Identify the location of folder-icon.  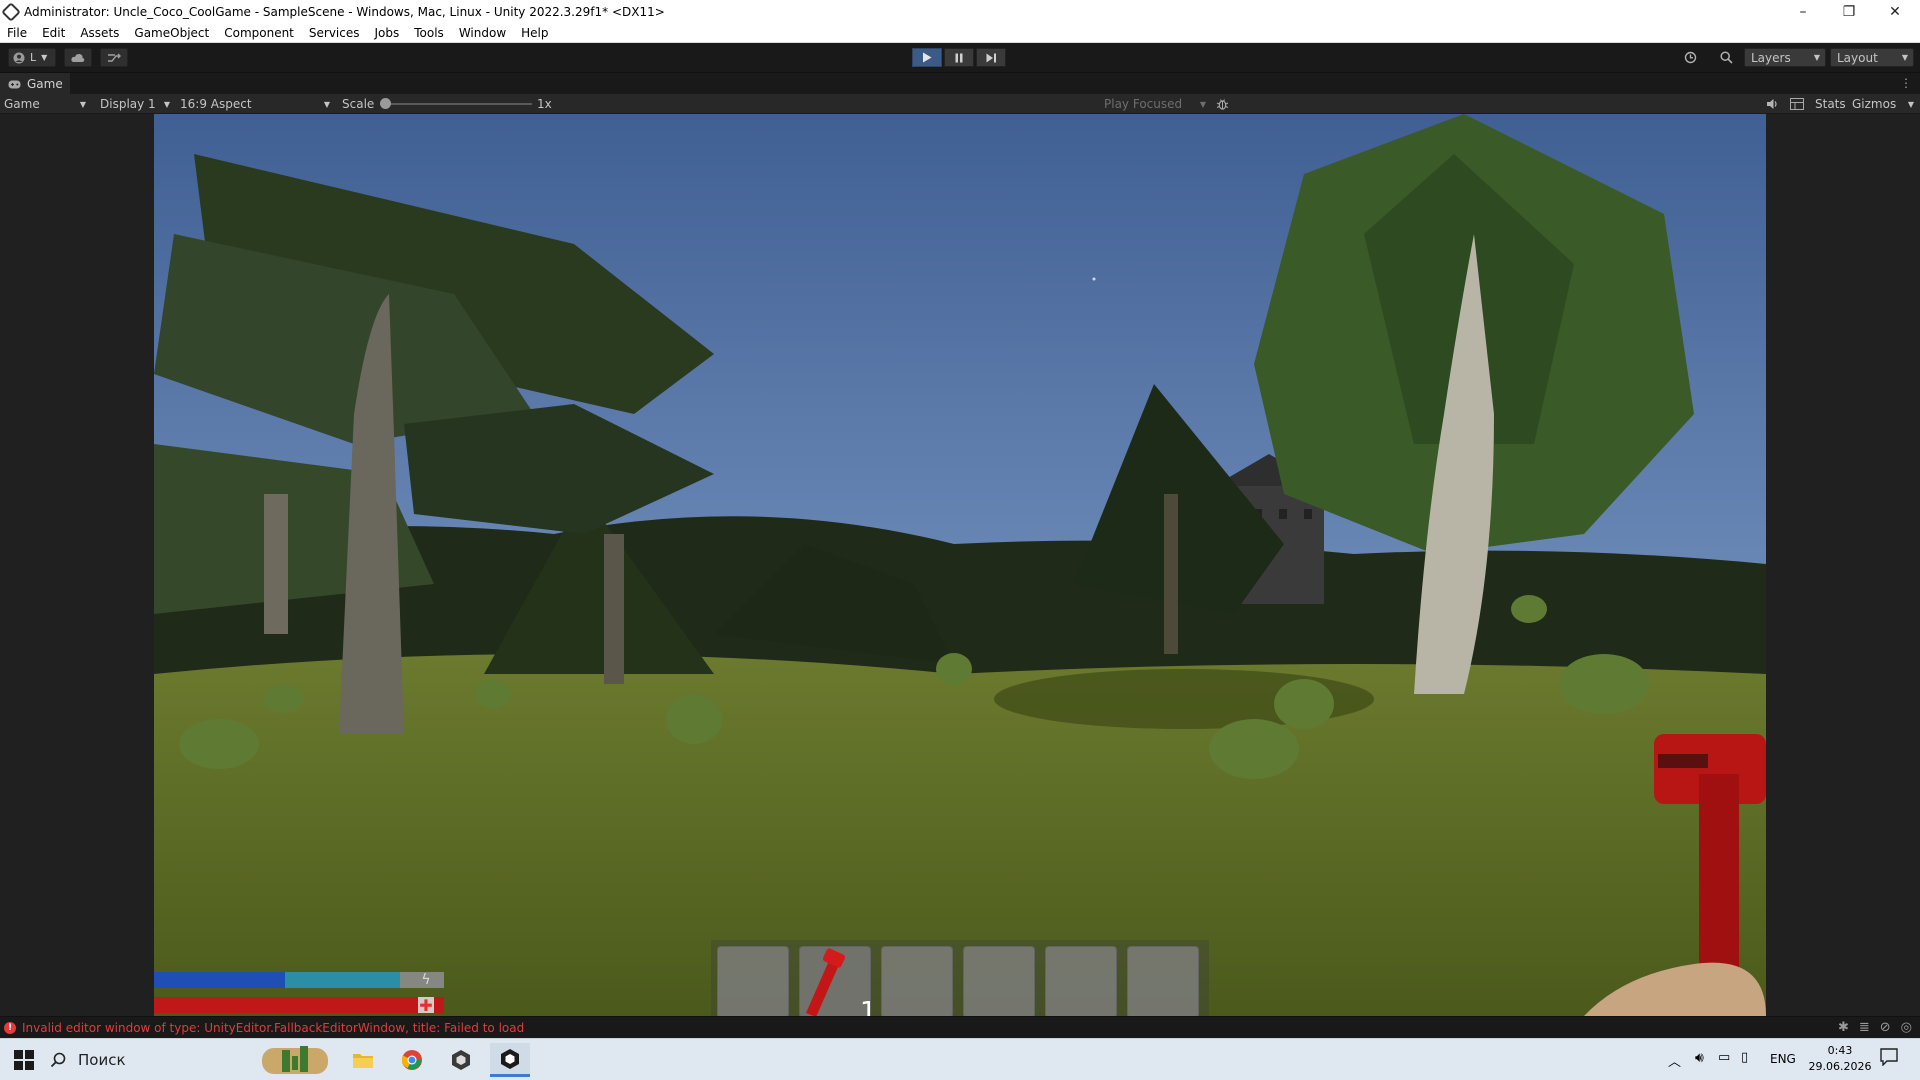
(363, 1061).